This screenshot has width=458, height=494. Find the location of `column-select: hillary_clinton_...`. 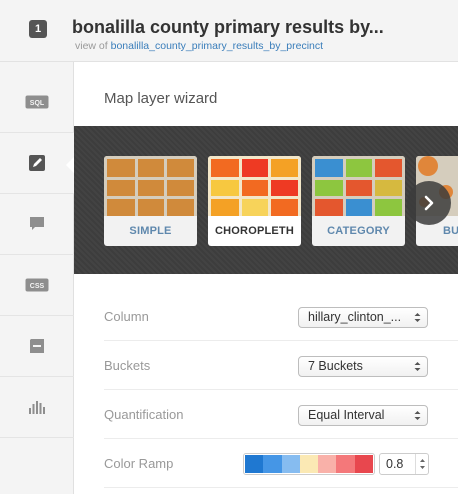

column-select: hillary_clinton_... is located at coordinates (363, 317).